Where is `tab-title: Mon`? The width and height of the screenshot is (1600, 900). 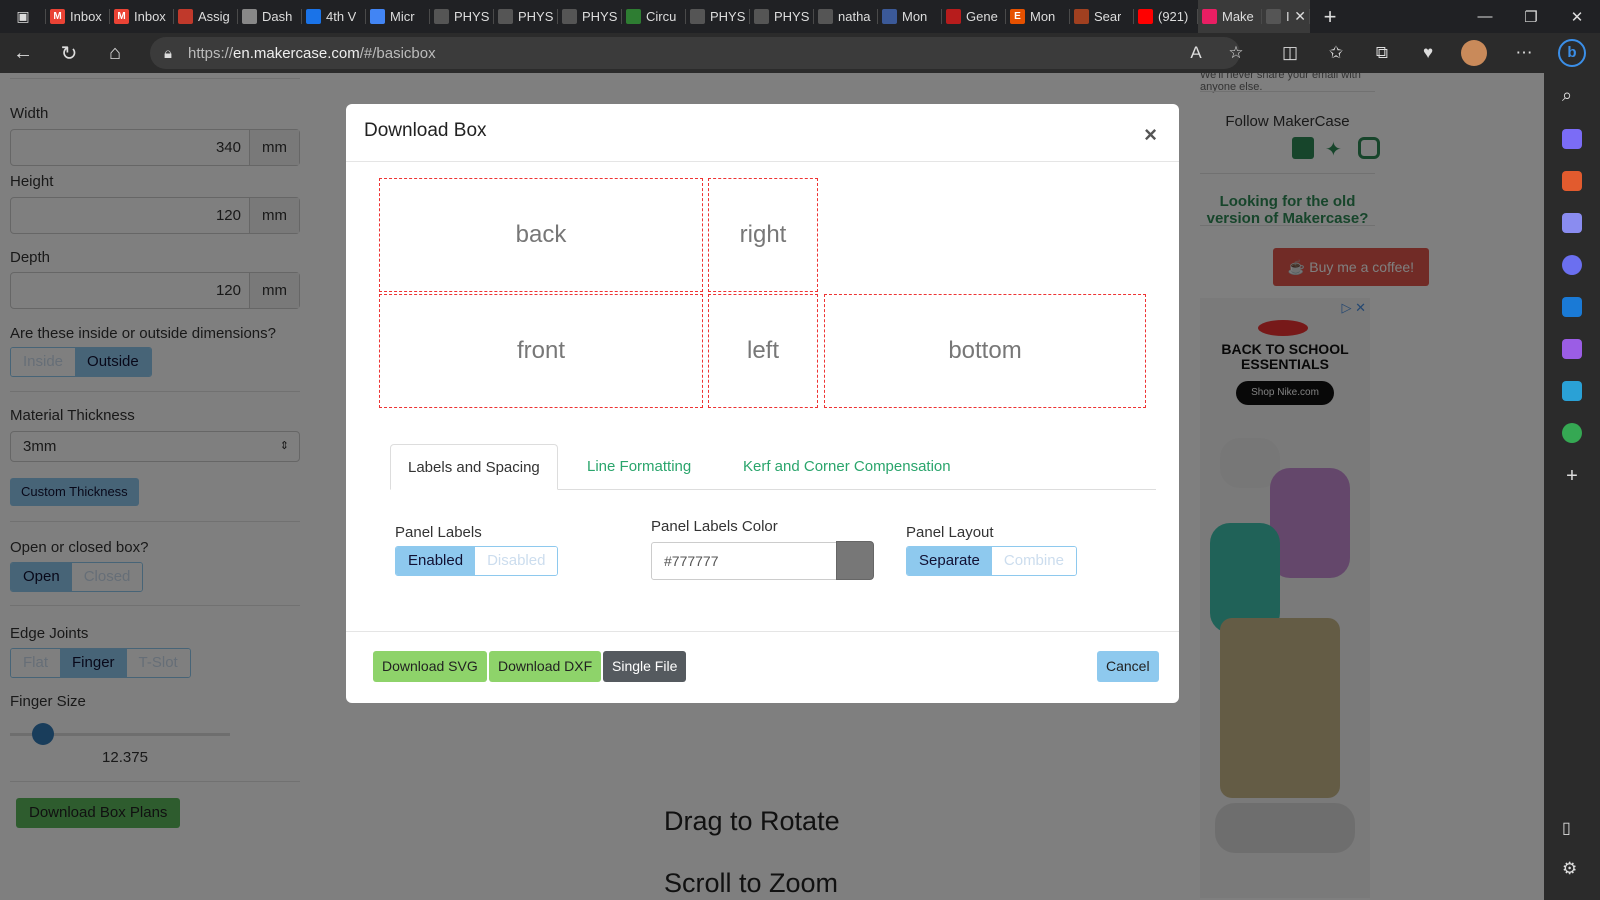 tab-title: Mon is located at coordinates (1043, 16).